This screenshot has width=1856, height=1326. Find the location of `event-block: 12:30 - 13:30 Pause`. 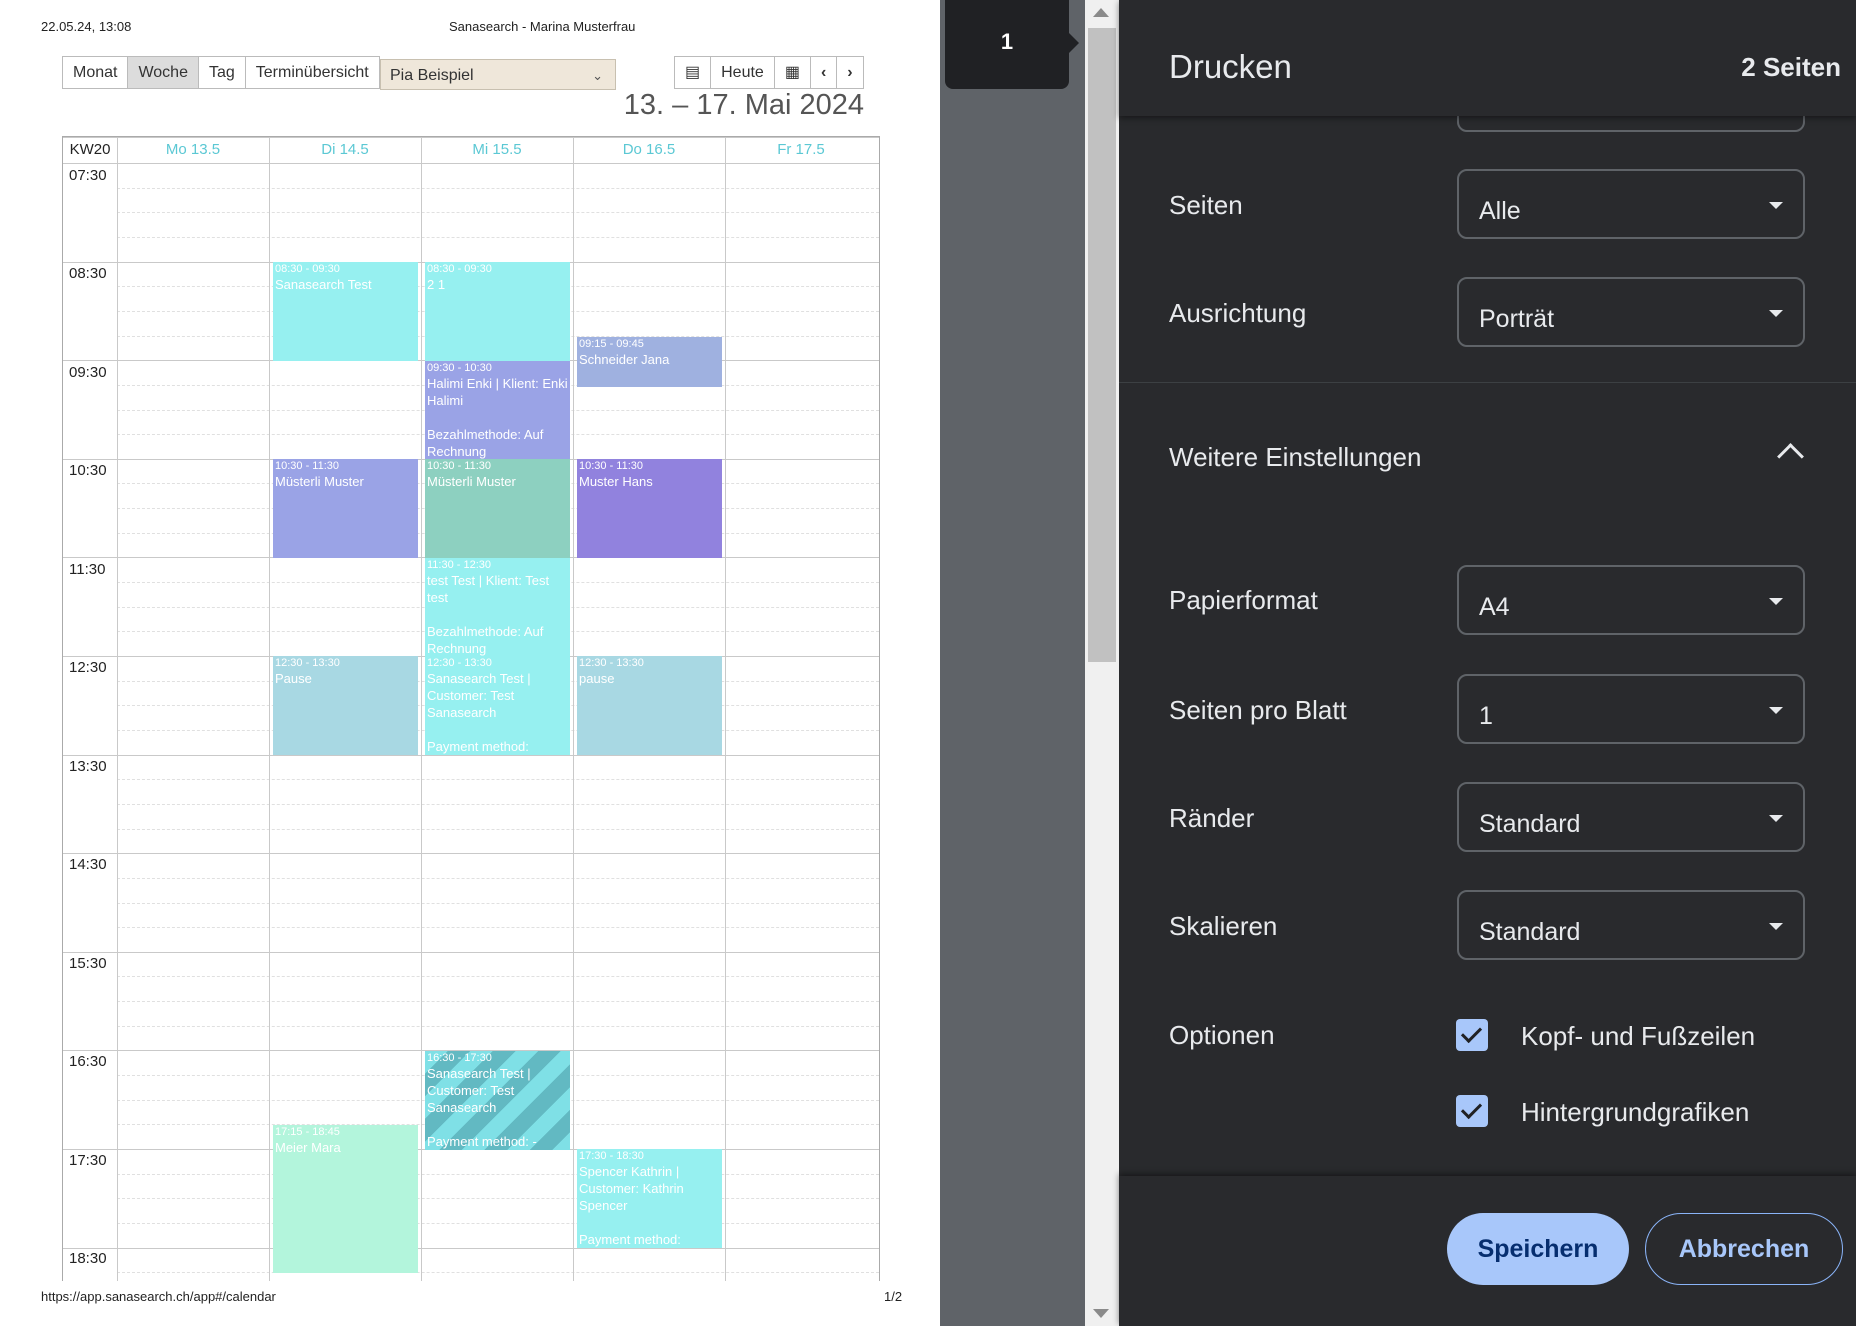

event-block: 12:30 - 13:30 Pause is located at coordinates (345, 705).